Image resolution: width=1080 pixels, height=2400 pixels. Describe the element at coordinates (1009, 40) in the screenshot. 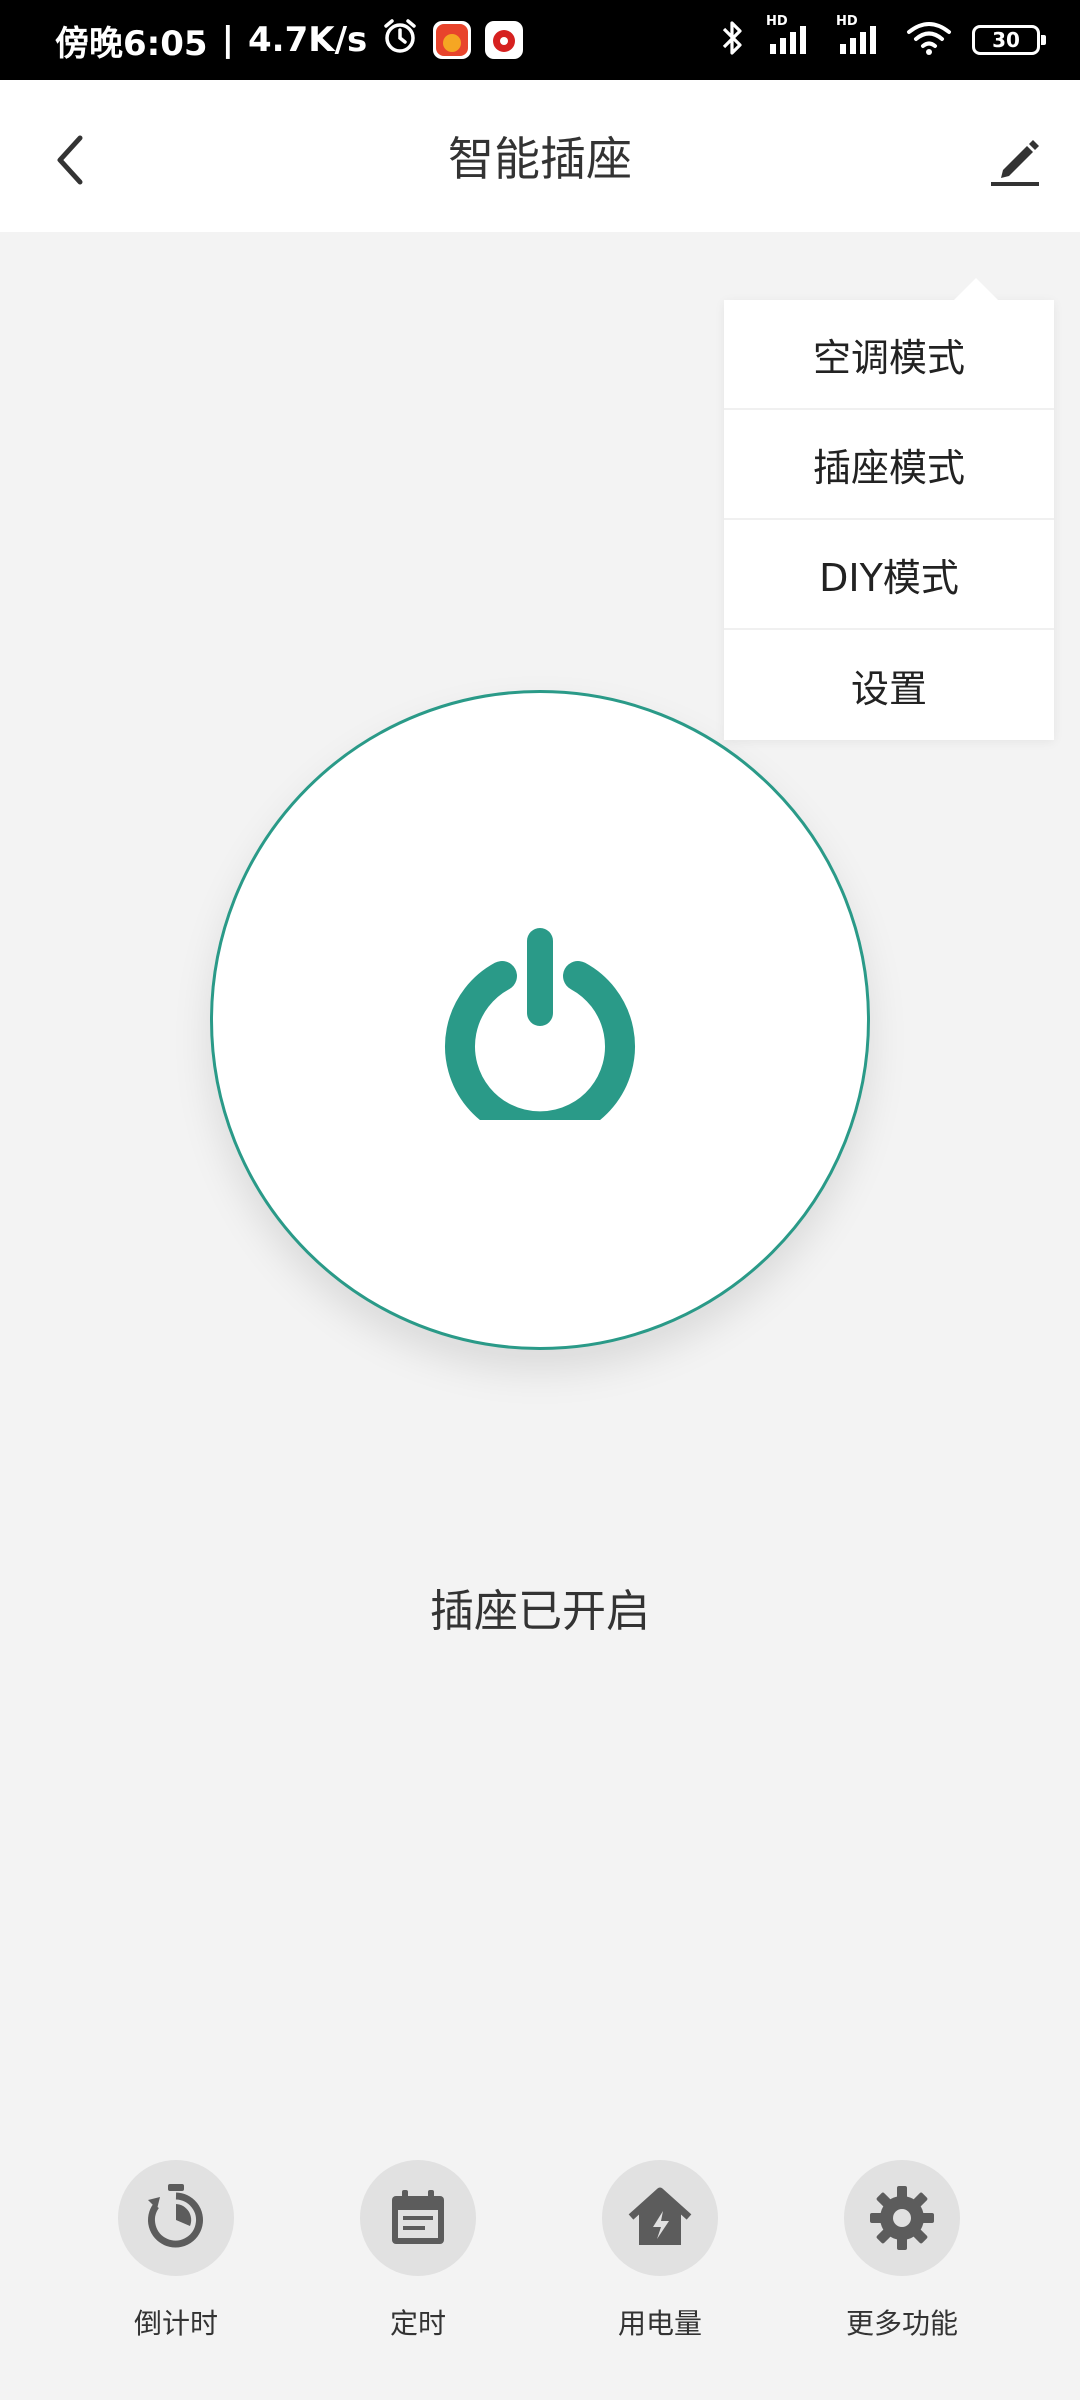

I see `battery-indicator: 30` at that location.